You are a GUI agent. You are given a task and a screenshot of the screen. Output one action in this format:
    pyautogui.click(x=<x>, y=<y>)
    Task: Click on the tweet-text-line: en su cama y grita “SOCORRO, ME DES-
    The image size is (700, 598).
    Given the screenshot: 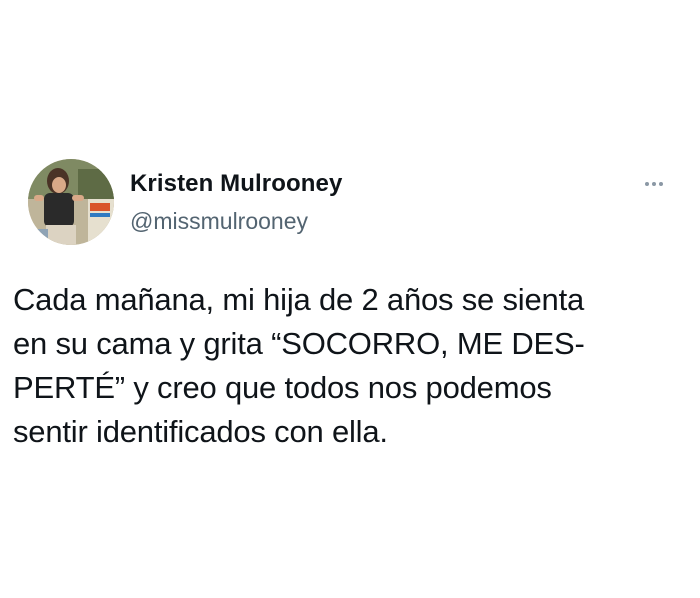 What is the action you would take?
    pyautogui.click(x=299, y=343)
    